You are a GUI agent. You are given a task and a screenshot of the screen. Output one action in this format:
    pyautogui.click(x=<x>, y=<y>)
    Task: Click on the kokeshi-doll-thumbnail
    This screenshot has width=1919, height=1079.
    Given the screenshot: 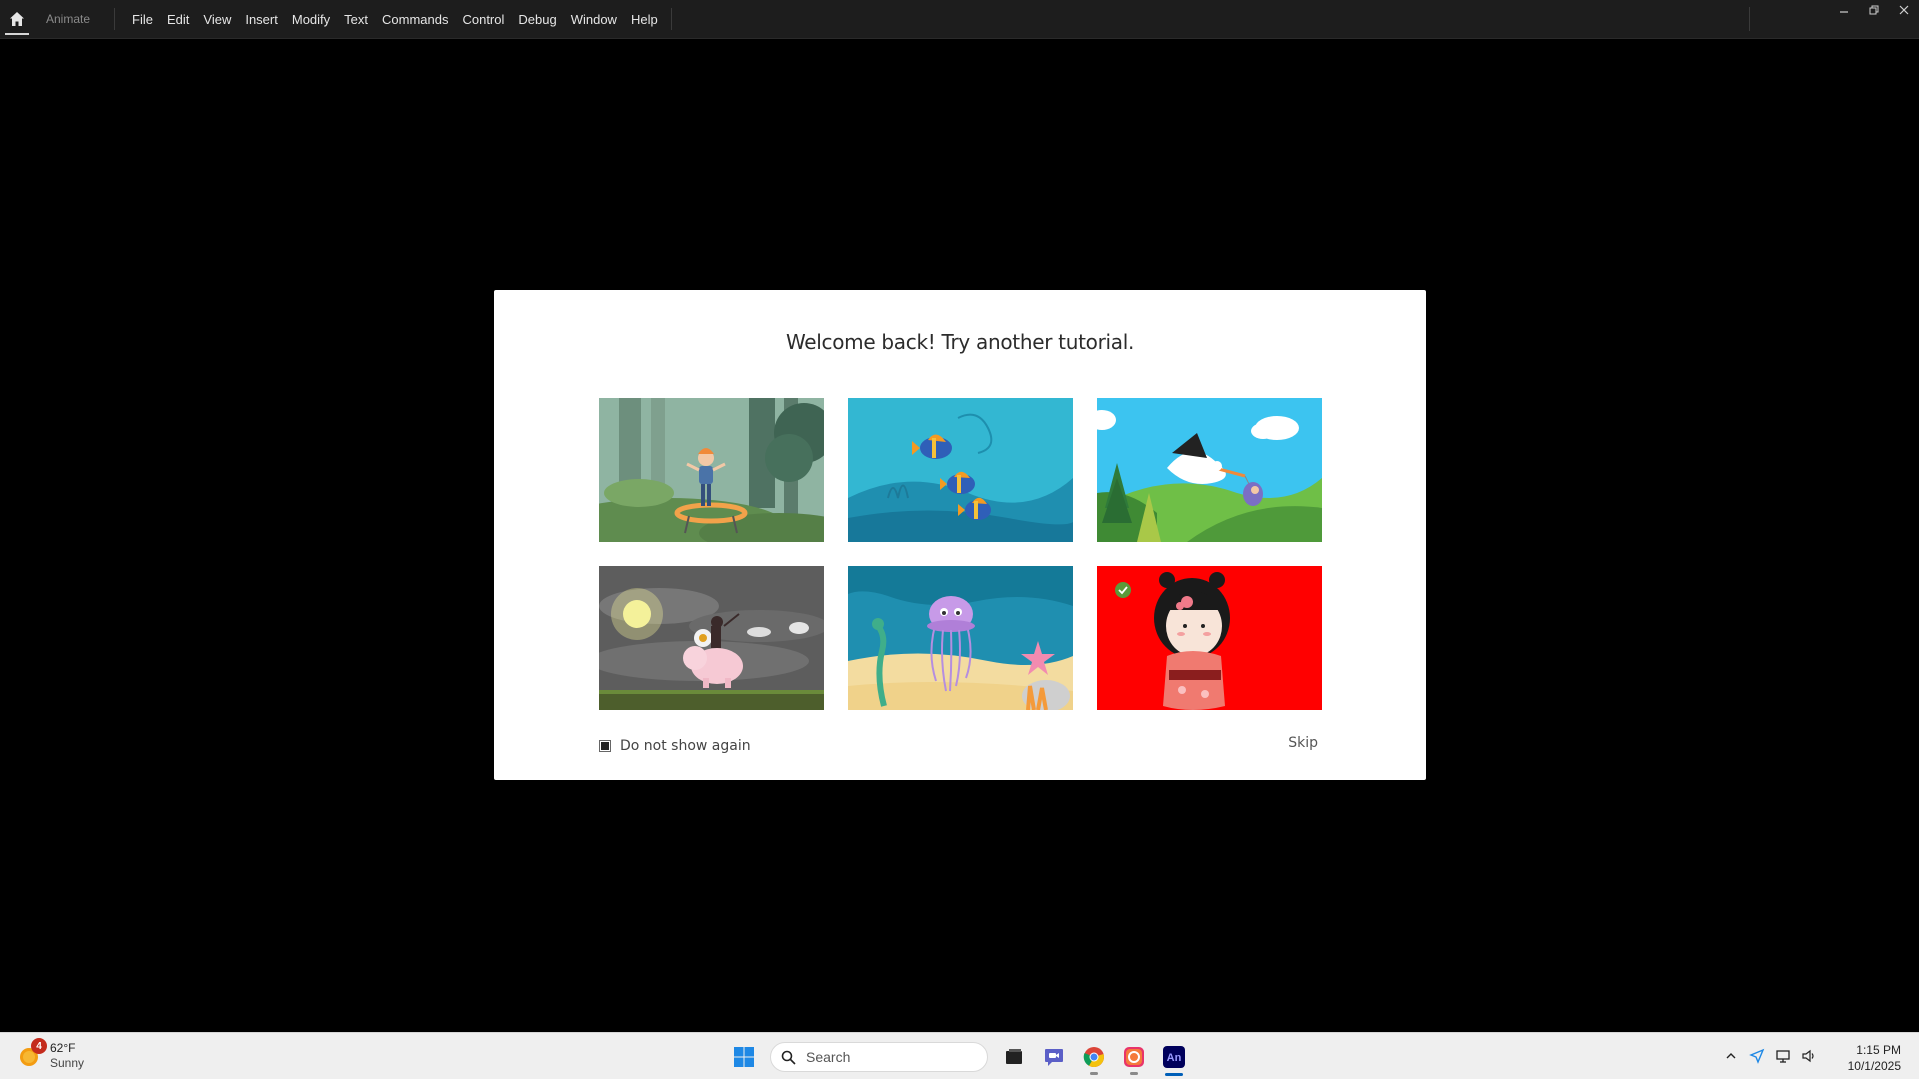 What is the action you would take?
    pyautogui.click(x=1209, y=638)
    